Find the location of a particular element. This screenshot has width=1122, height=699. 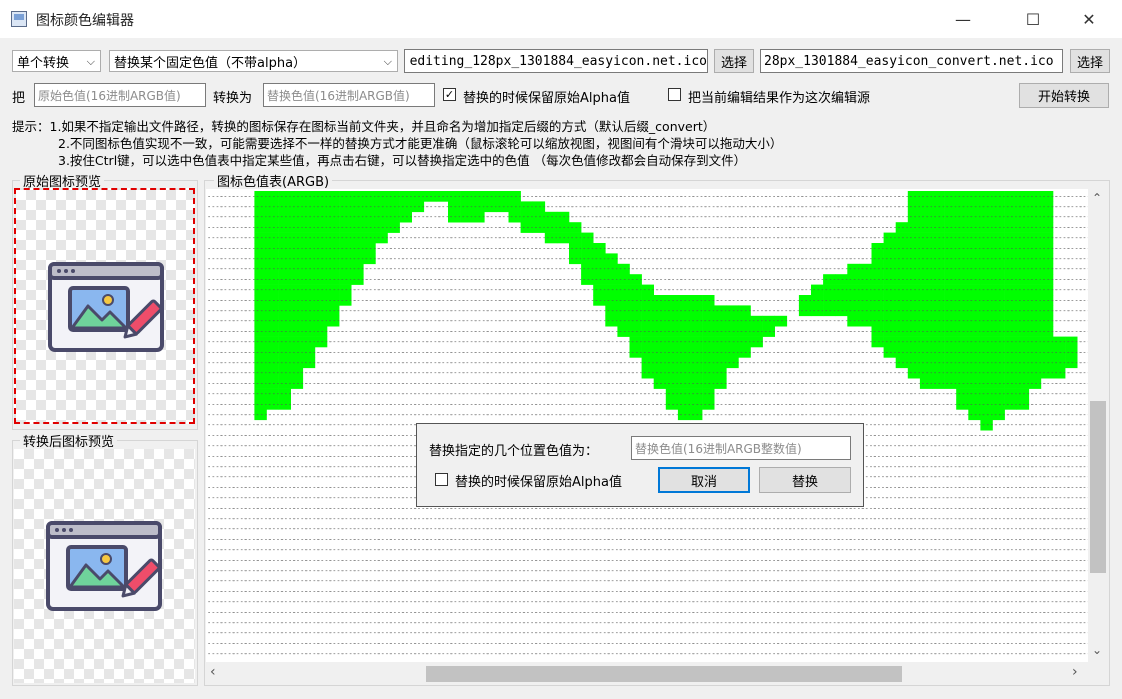

output-path-value: 28px_1301884_easyicon_convert.net.ico is located at coordinates (909, 61).